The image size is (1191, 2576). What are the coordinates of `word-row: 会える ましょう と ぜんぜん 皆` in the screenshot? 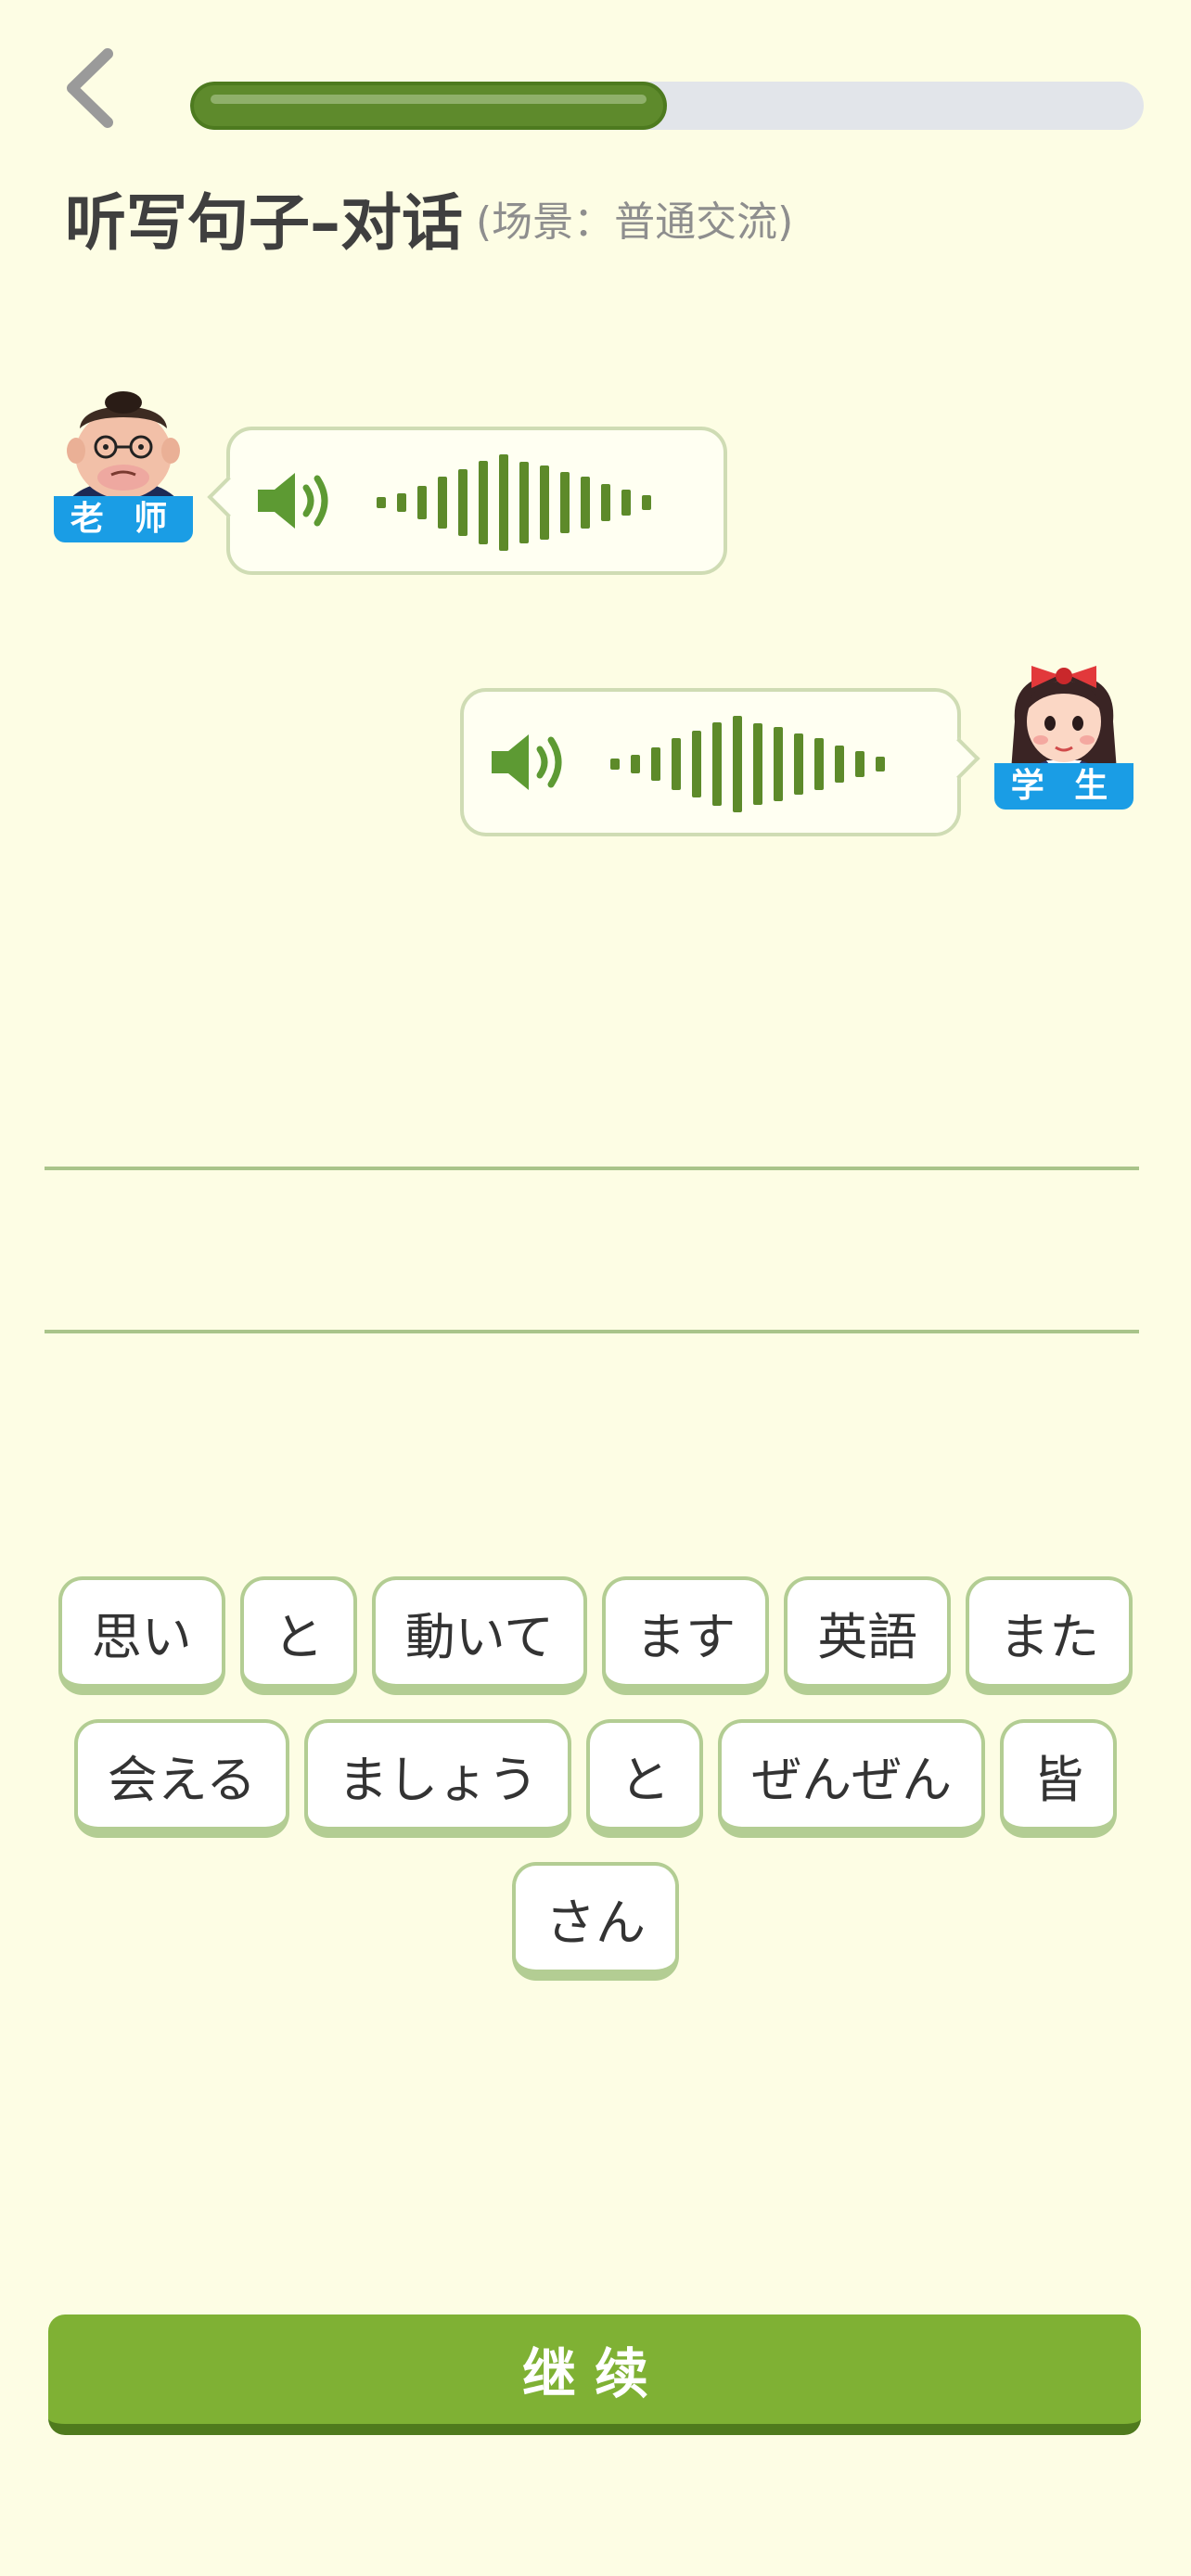 It's located at (595, 1779).